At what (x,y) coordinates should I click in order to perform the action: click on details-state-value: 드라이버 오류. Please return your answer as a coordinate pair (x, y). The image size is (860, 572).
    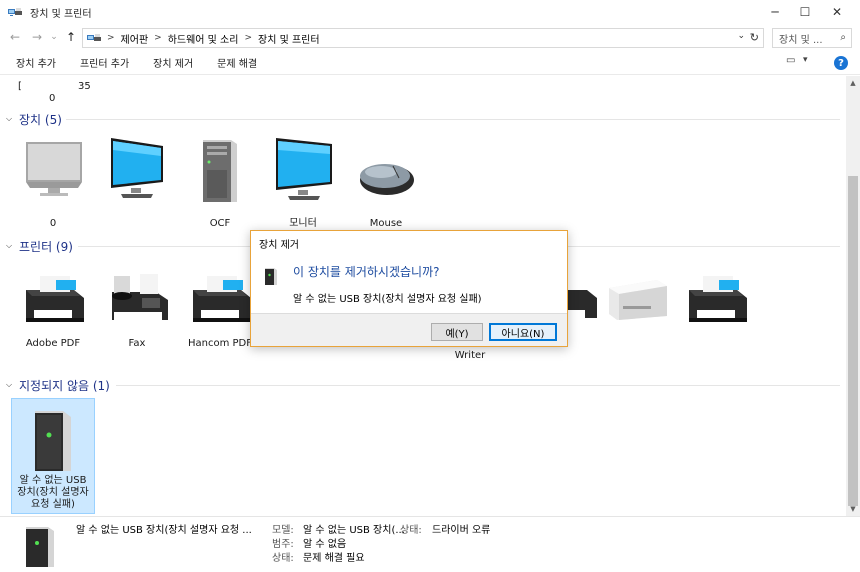
    Looking at the image, I should click on (461, 530).